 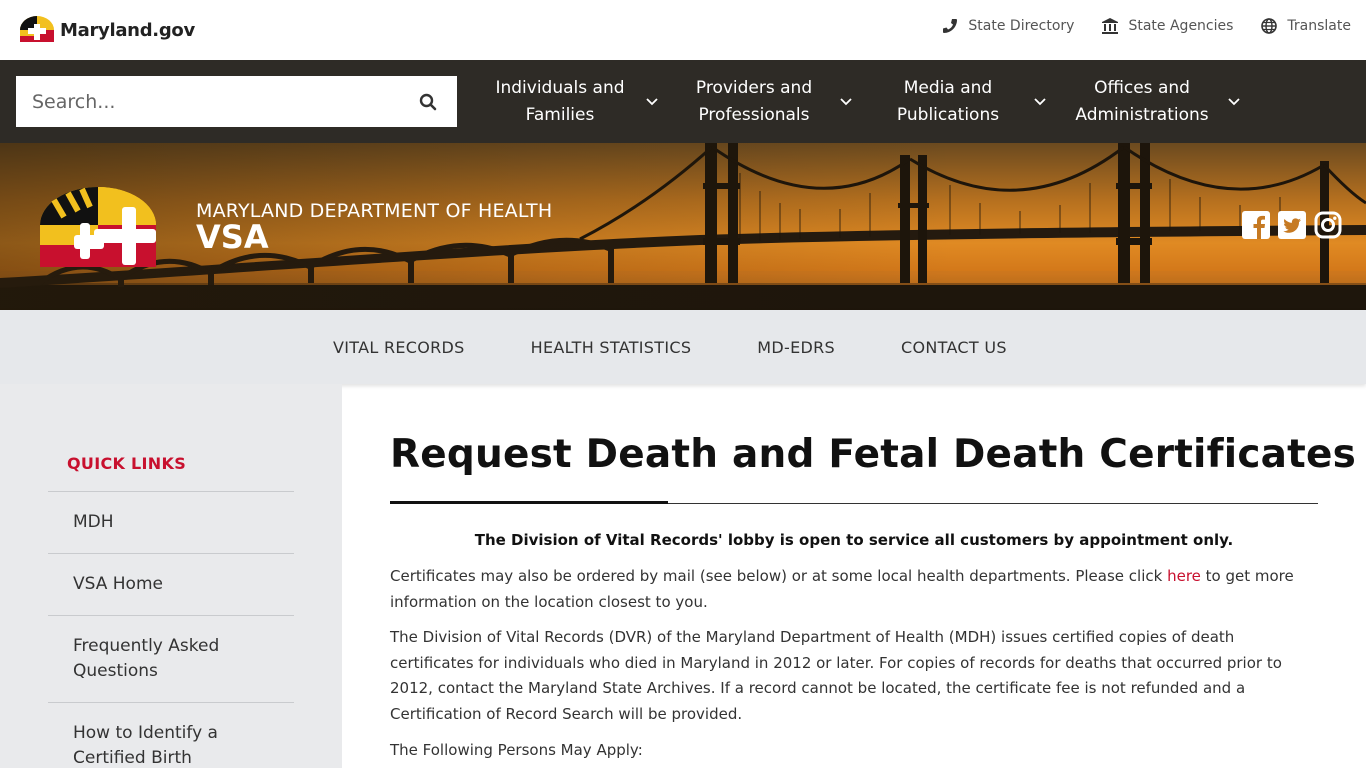 I want to click on quick-link-faq: Frequently Asked Questions, so click(x=171, y=658).